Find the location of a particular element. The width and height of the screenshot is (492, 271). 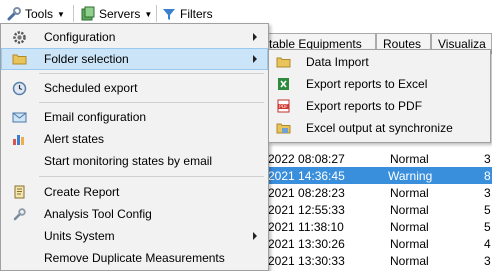

servers-menu-button: Servers ▼ is located at coordinates (116, 14).